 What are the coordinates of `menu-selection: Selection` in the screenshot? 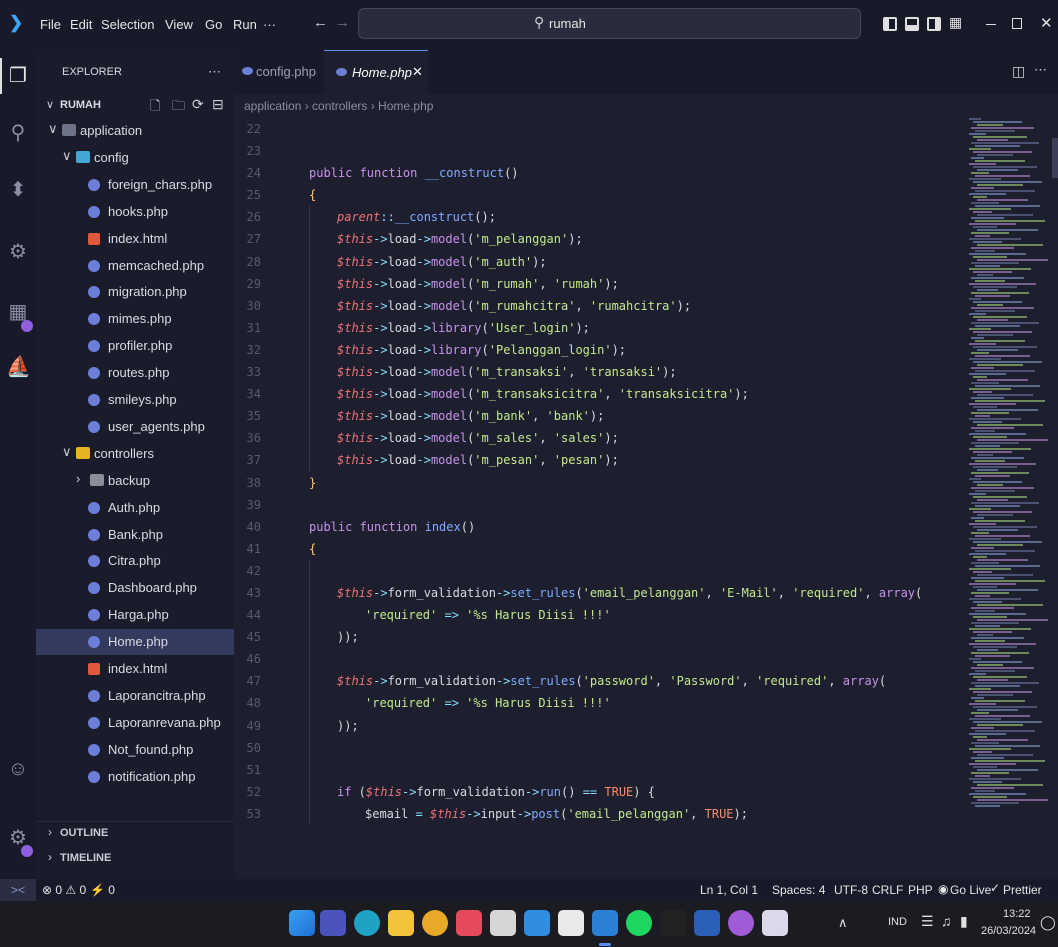 It's located at (127, 24).